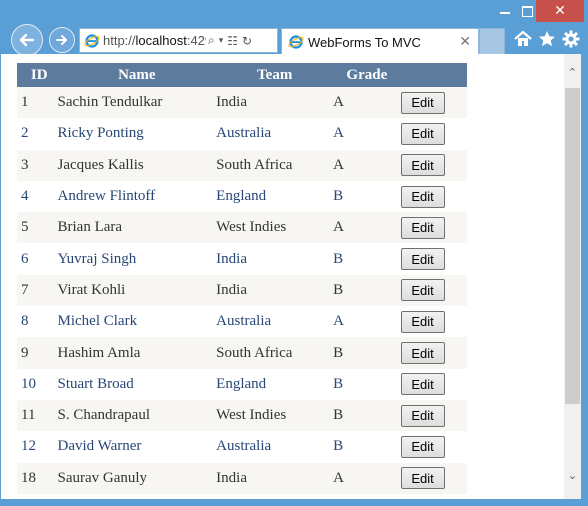  What do you see at coordinates (242, 478) in the screenshot?
I see `table-row: 18 Saurav Ganuly India A Edit` at bounding box center [242, 478].